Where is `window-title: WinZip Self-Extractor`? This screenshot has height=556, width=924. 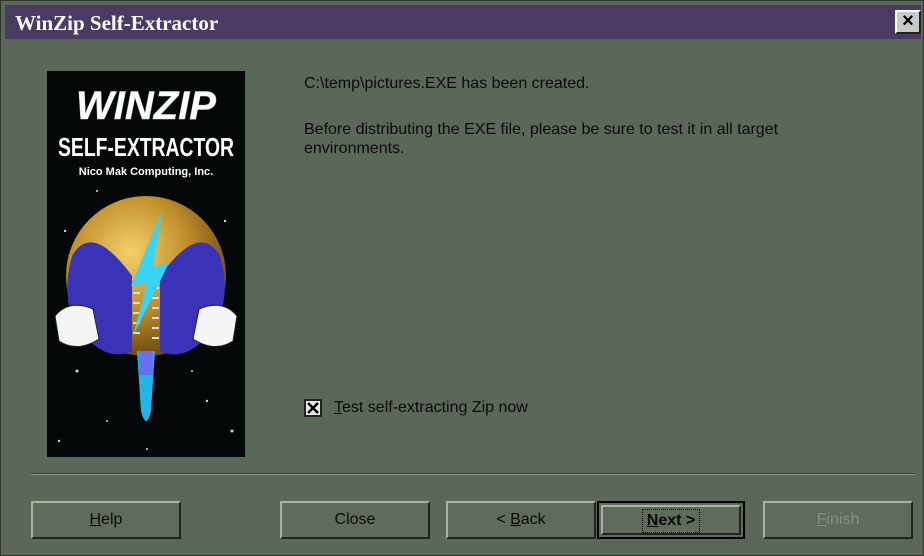 window-title: WinZip Self-Extractor is located at coordinates (117, 23).